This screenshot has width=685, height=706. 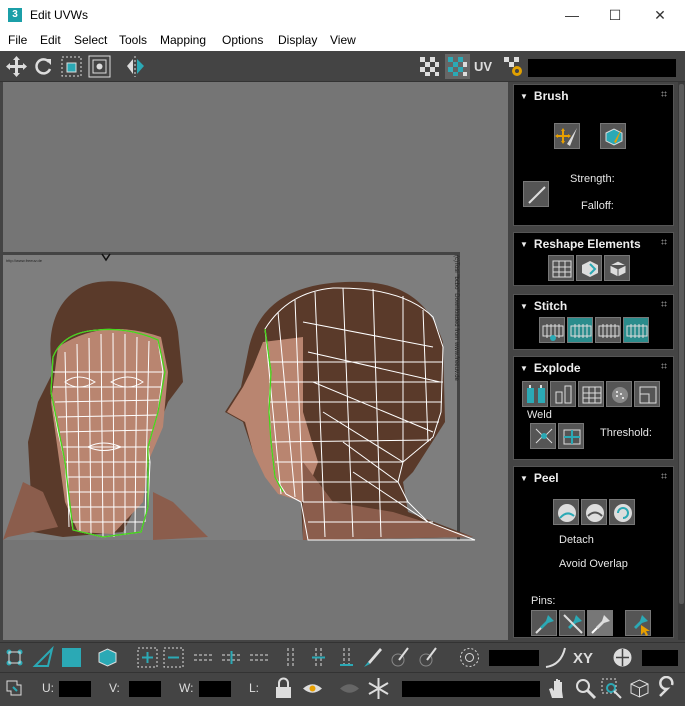 I want to click on zoom-icon, so click(x=585, y=688).